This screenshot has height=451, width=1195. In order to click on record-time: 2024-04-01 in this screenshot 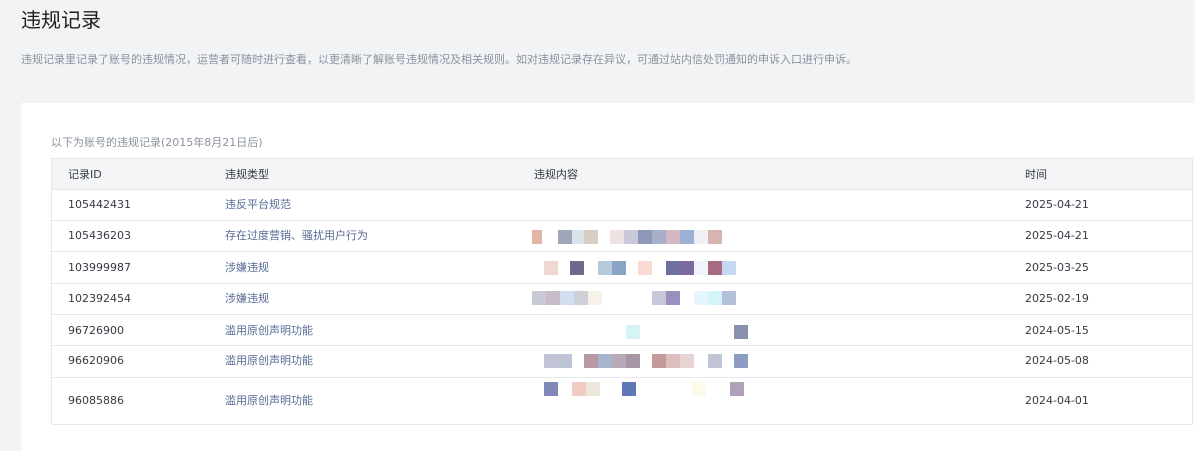, I will do `click(1057, 400)`.